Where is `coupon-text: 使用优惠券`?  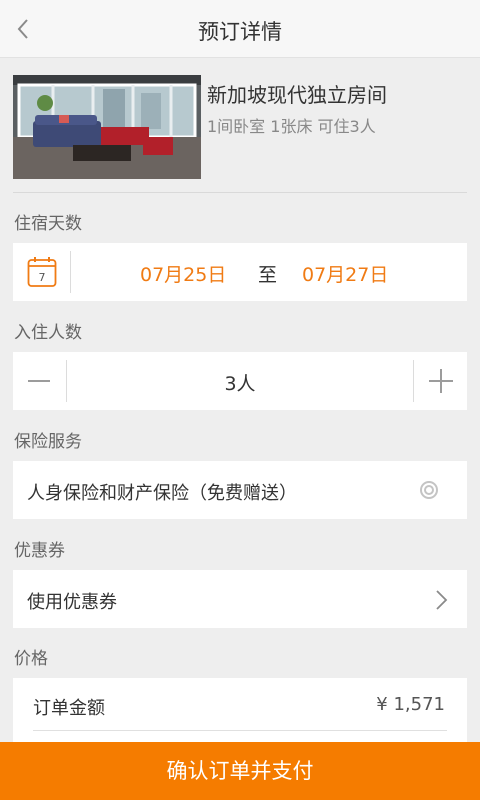
coupon-text: 使用优惠券 is located at coordinates (72, 602).